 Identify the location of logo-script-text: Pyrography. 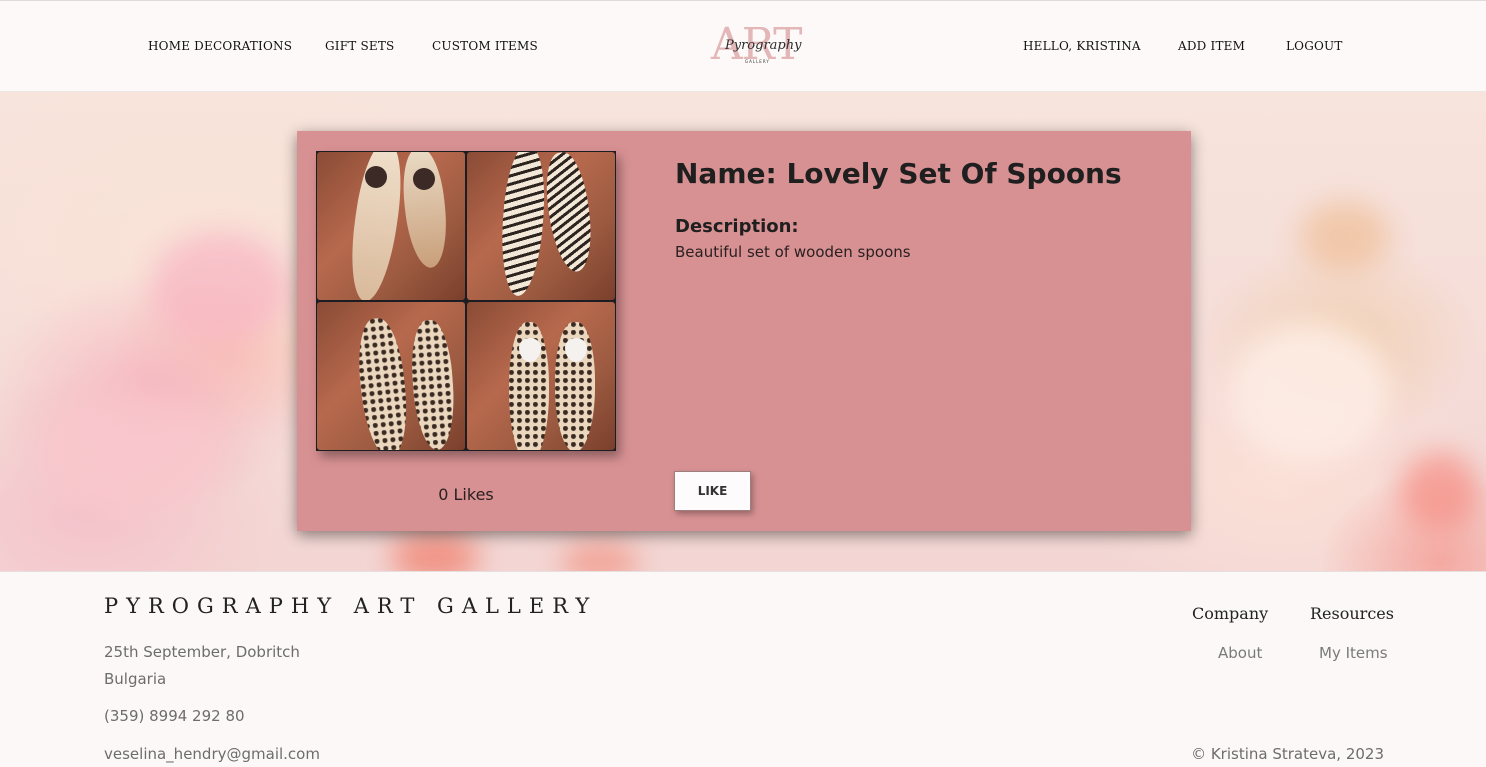
(763, 45).